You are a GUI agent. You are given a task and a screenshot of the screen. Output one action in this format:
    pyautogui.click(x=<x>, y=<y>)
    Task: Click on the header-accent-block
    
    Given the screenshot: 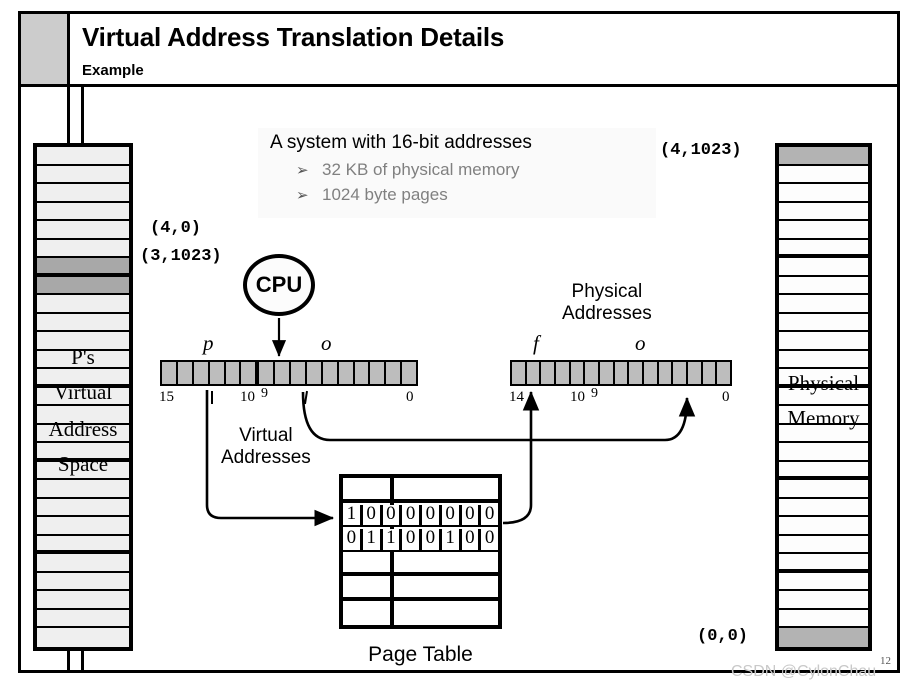 What is the action you would take?
    pyautogui.click(x=45, y=49)
    